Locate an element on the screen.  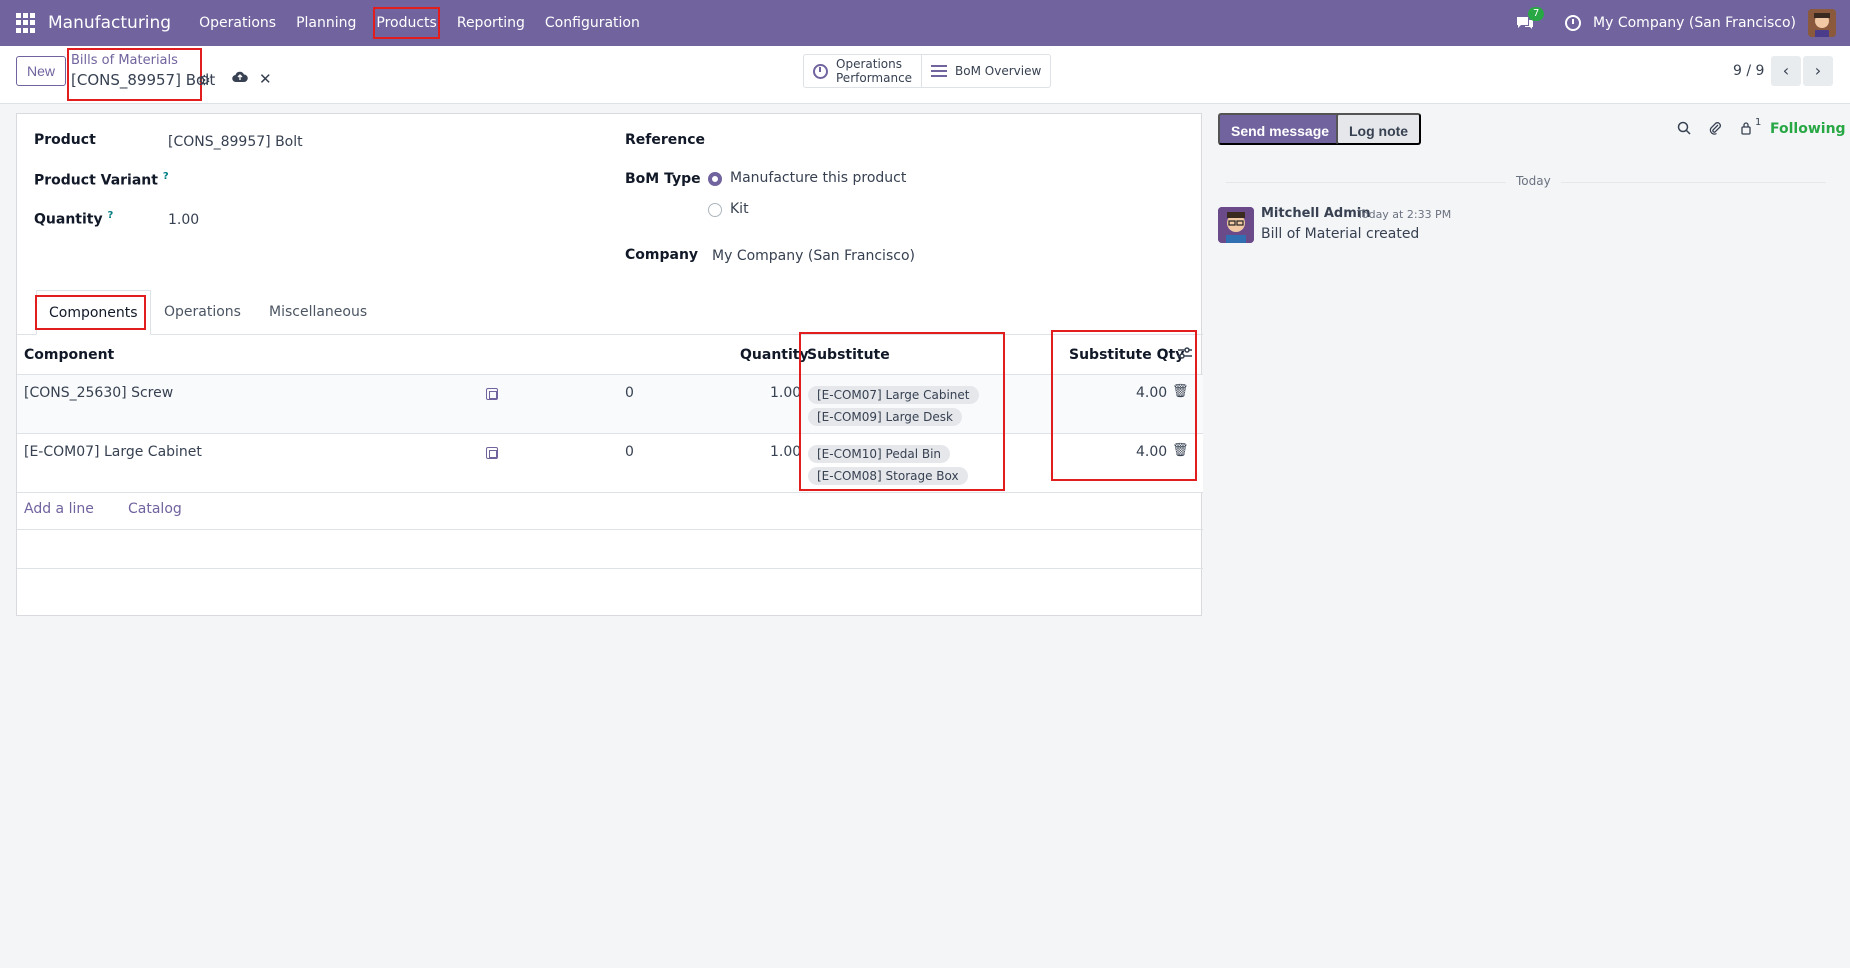
breadcrumb-current: [CONS_89957] Bolt is located at coordinates (143, 80).